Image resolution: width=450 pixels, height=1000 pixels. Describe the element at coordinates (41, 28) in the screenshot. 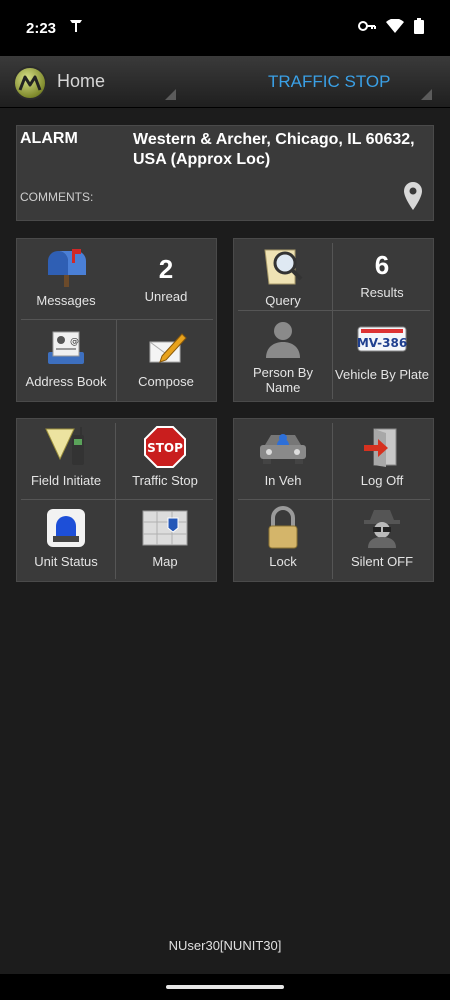

I see `status-time: 2:23` at that location.